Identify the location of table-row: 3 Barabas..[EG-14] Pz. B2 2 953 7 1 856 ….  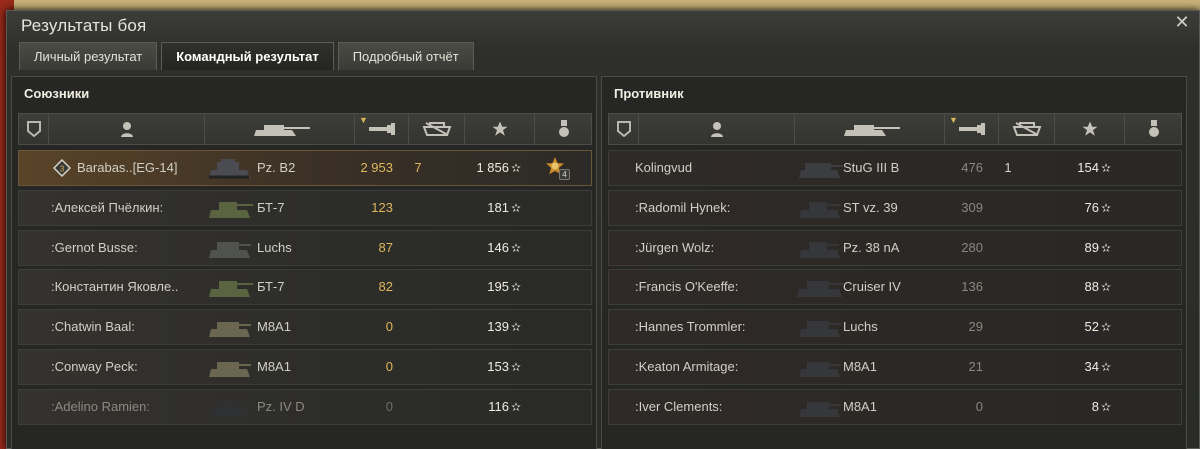
(305, 168).